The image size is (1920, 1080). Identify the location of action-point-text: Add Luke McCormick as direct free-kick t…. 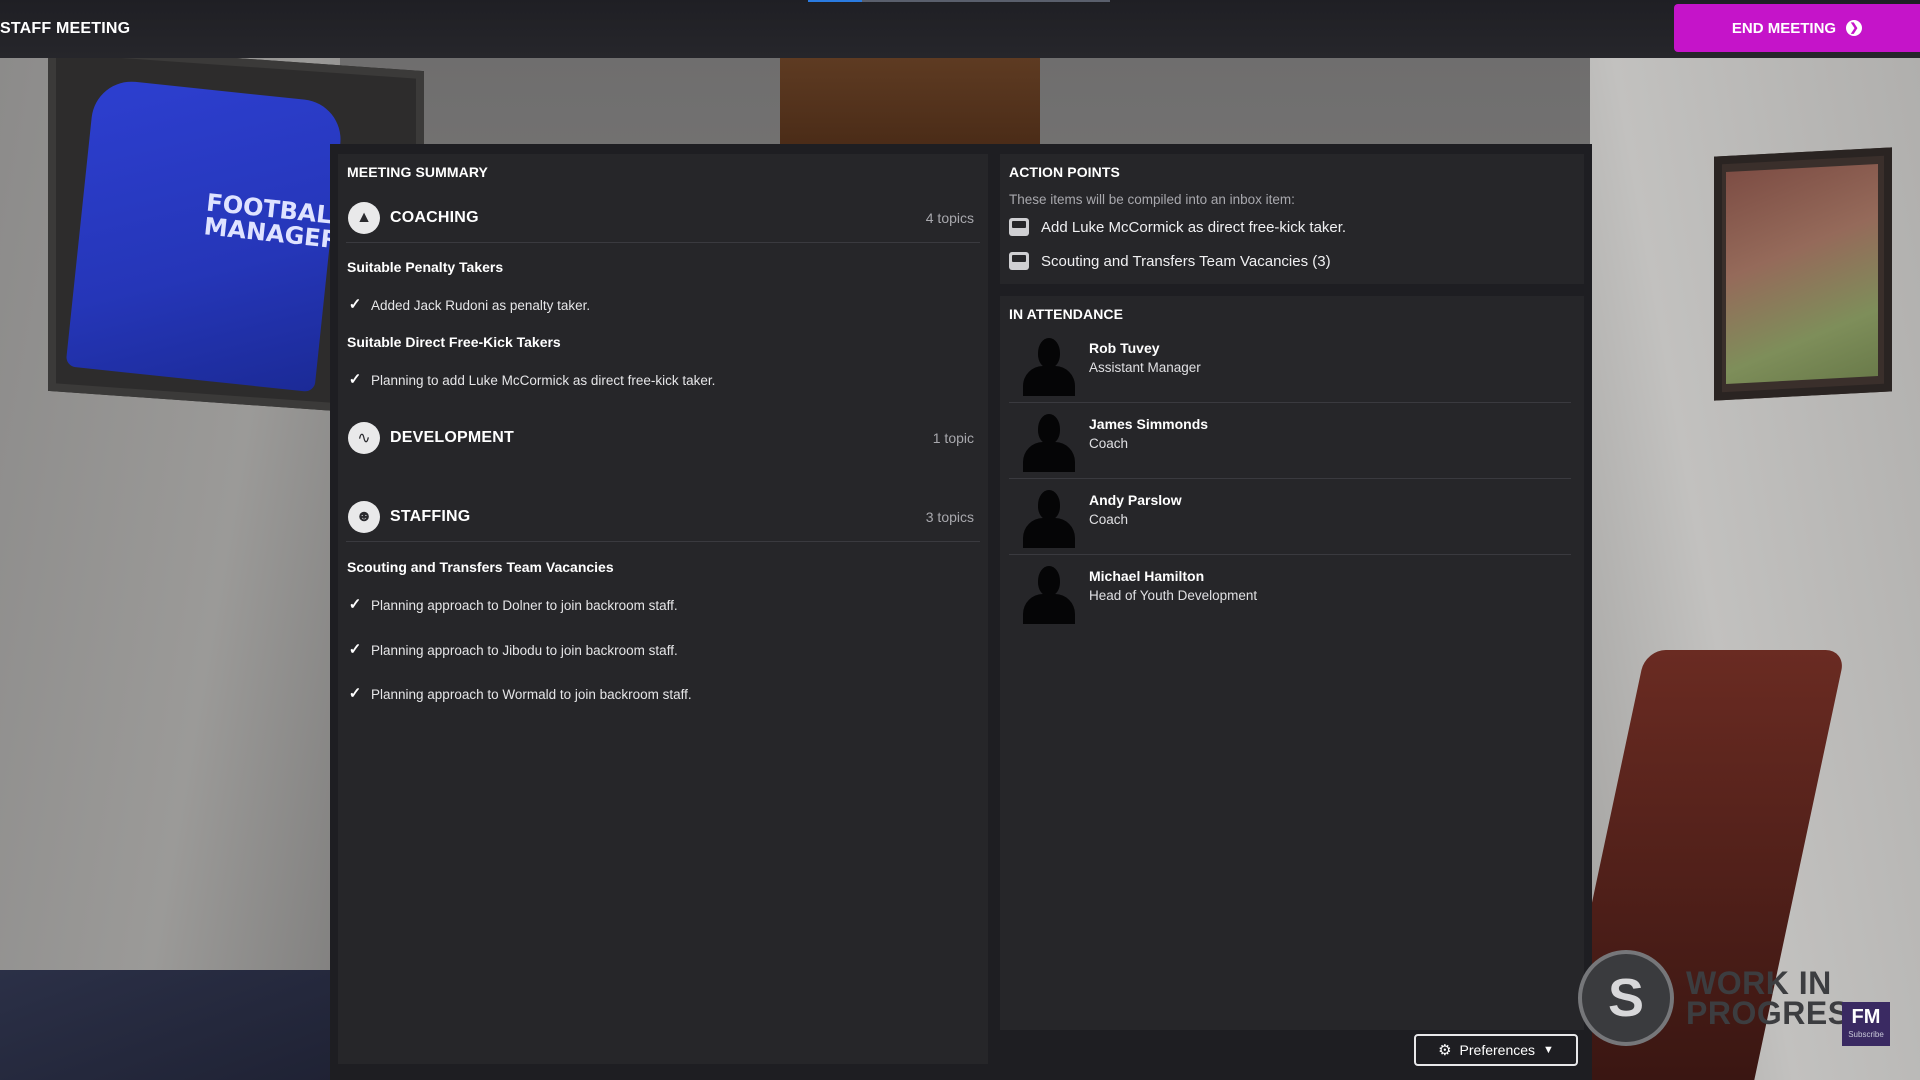
(1194, 227).